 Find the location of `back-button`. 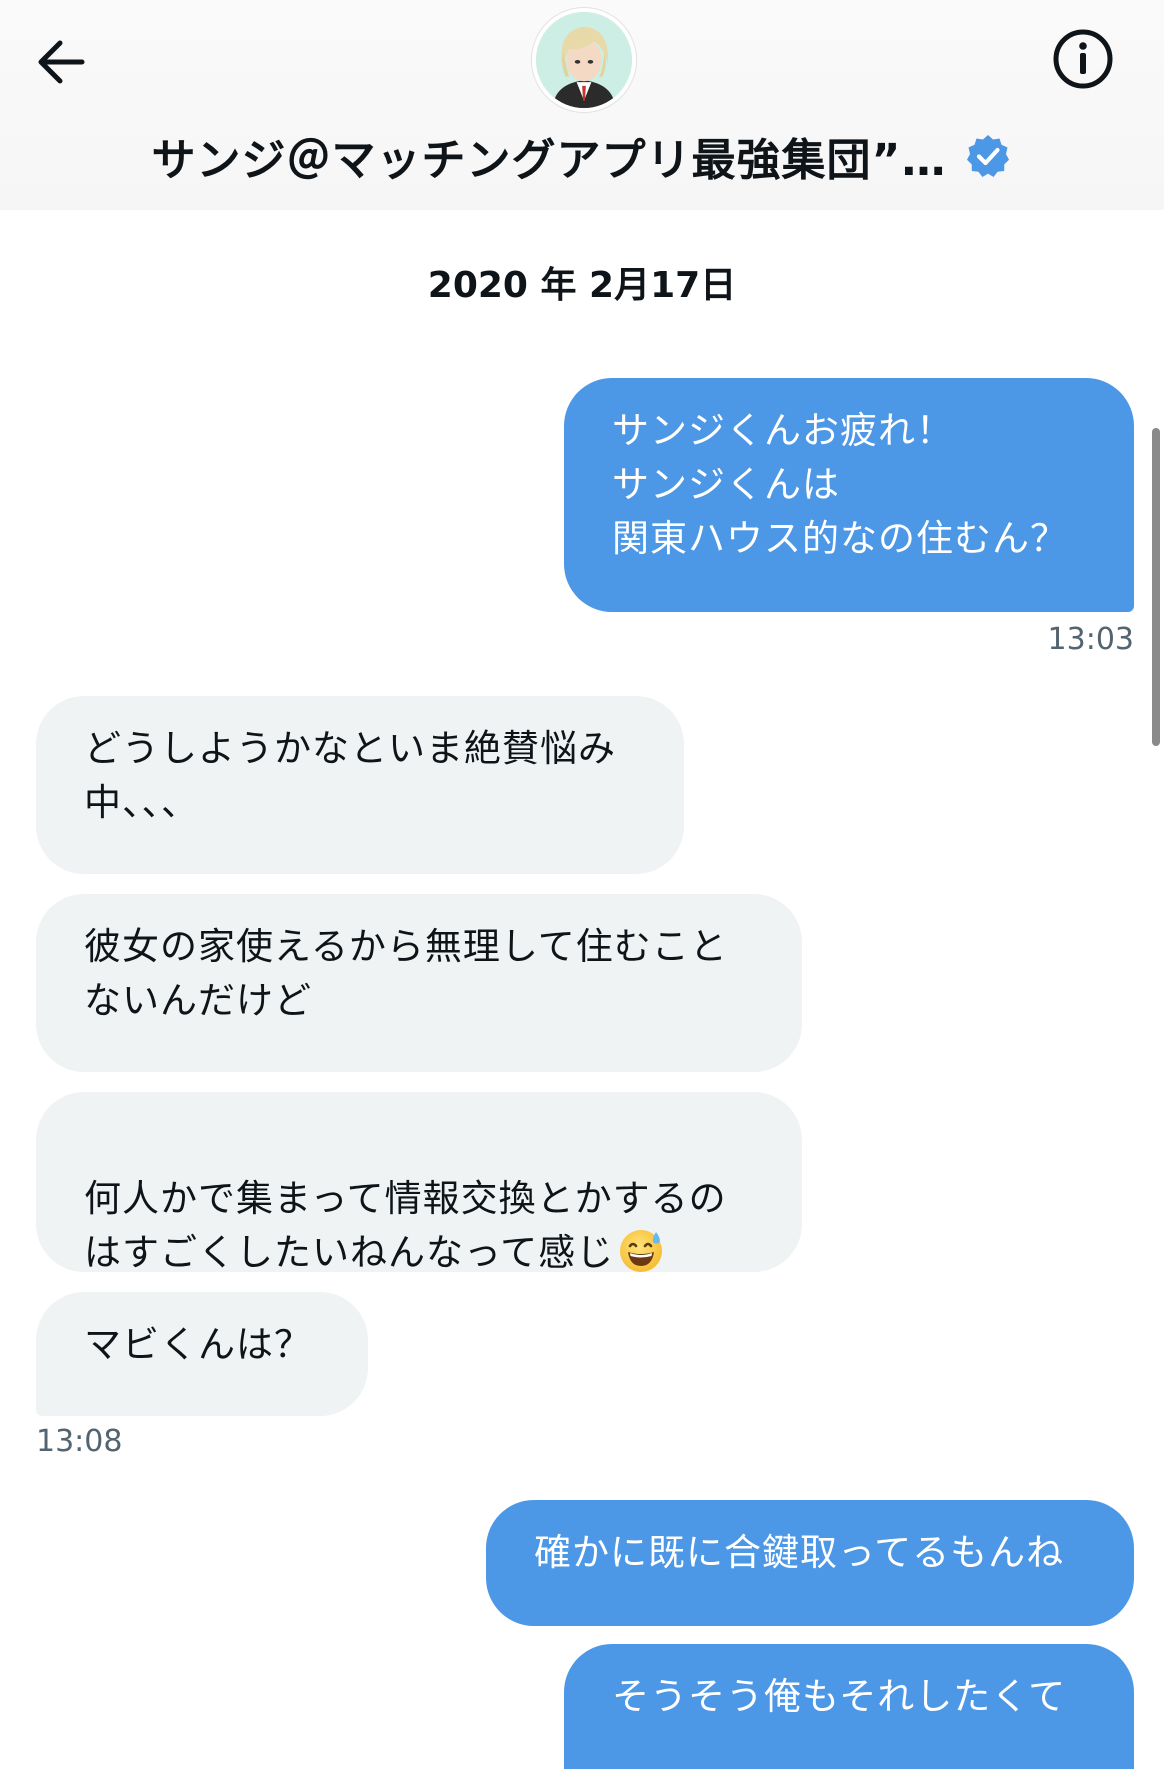

back-button is located at coordinates (62, 62).